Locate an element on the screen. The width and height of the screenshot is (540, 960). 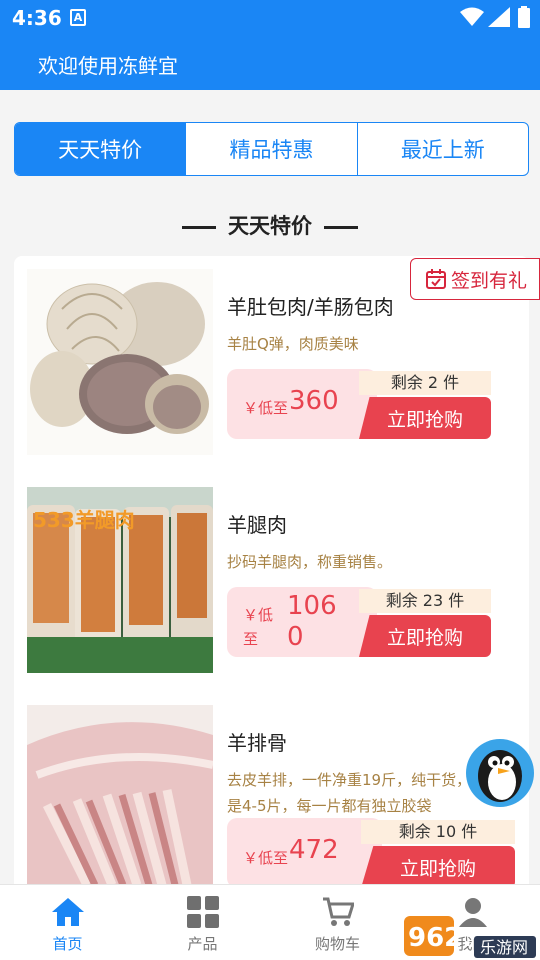
cart-icon is located at coordinates (338, 911).